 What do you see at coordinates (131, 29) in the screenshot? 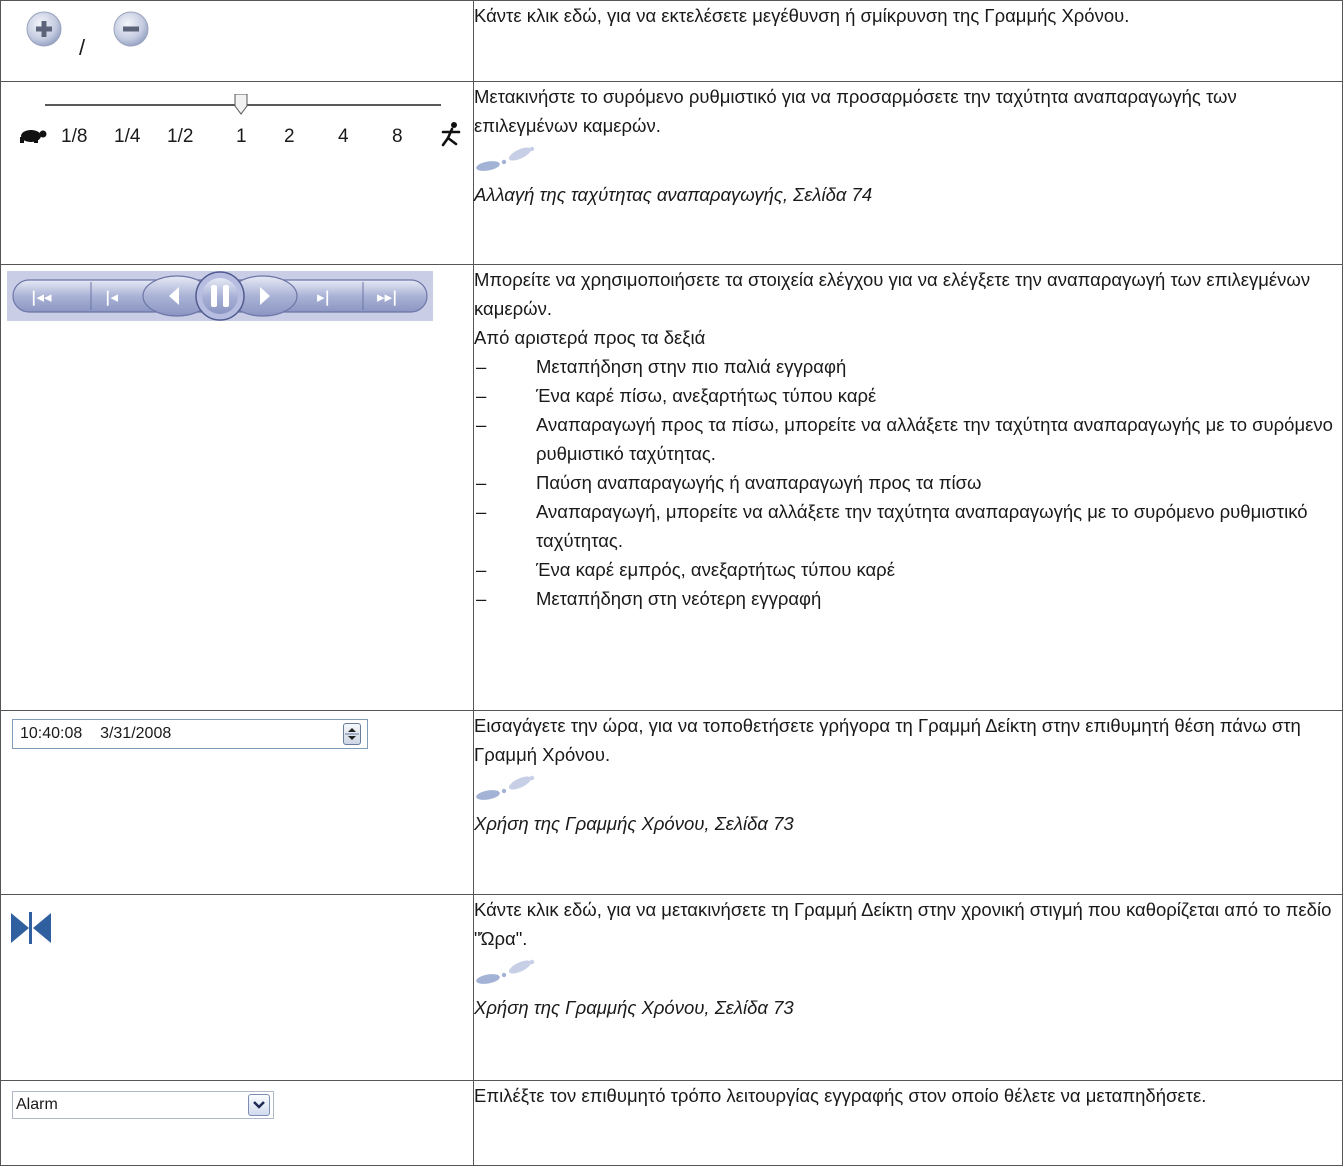
I see `zoom-out-icon` at bounding box center [131, 29].